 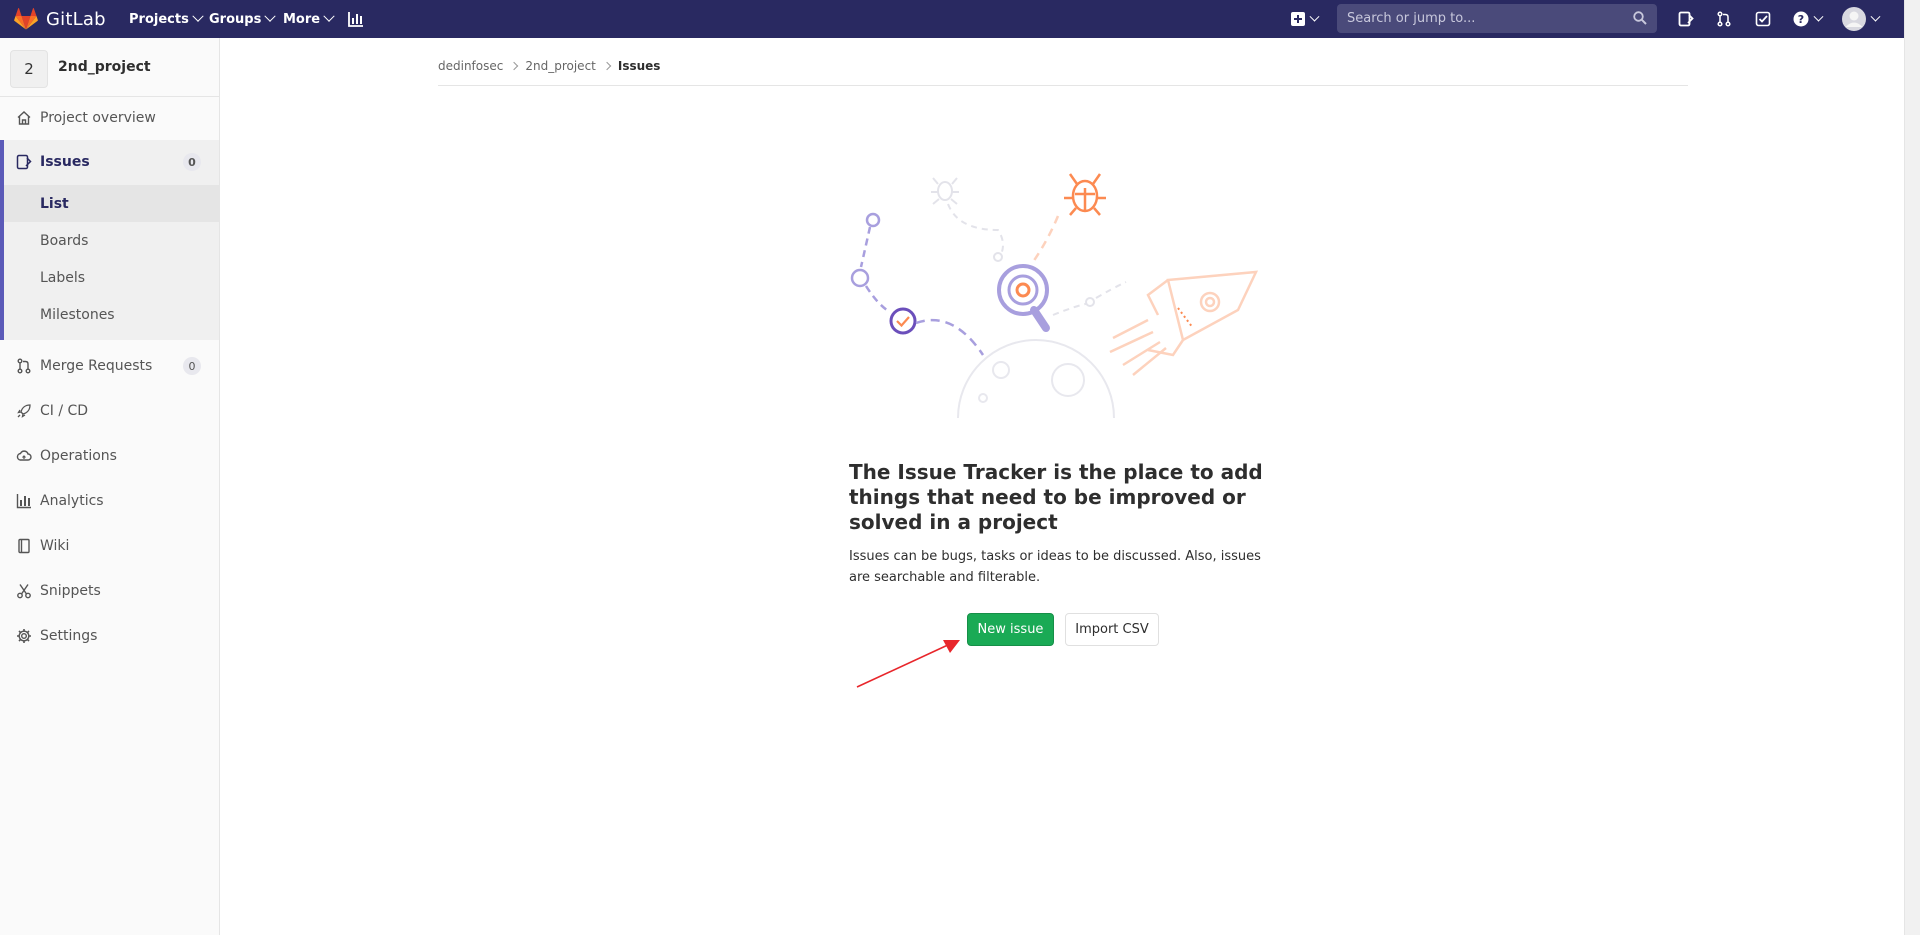 I want to click on sidebar-item-project-overview: Project overview, so click(x=109, y=118).